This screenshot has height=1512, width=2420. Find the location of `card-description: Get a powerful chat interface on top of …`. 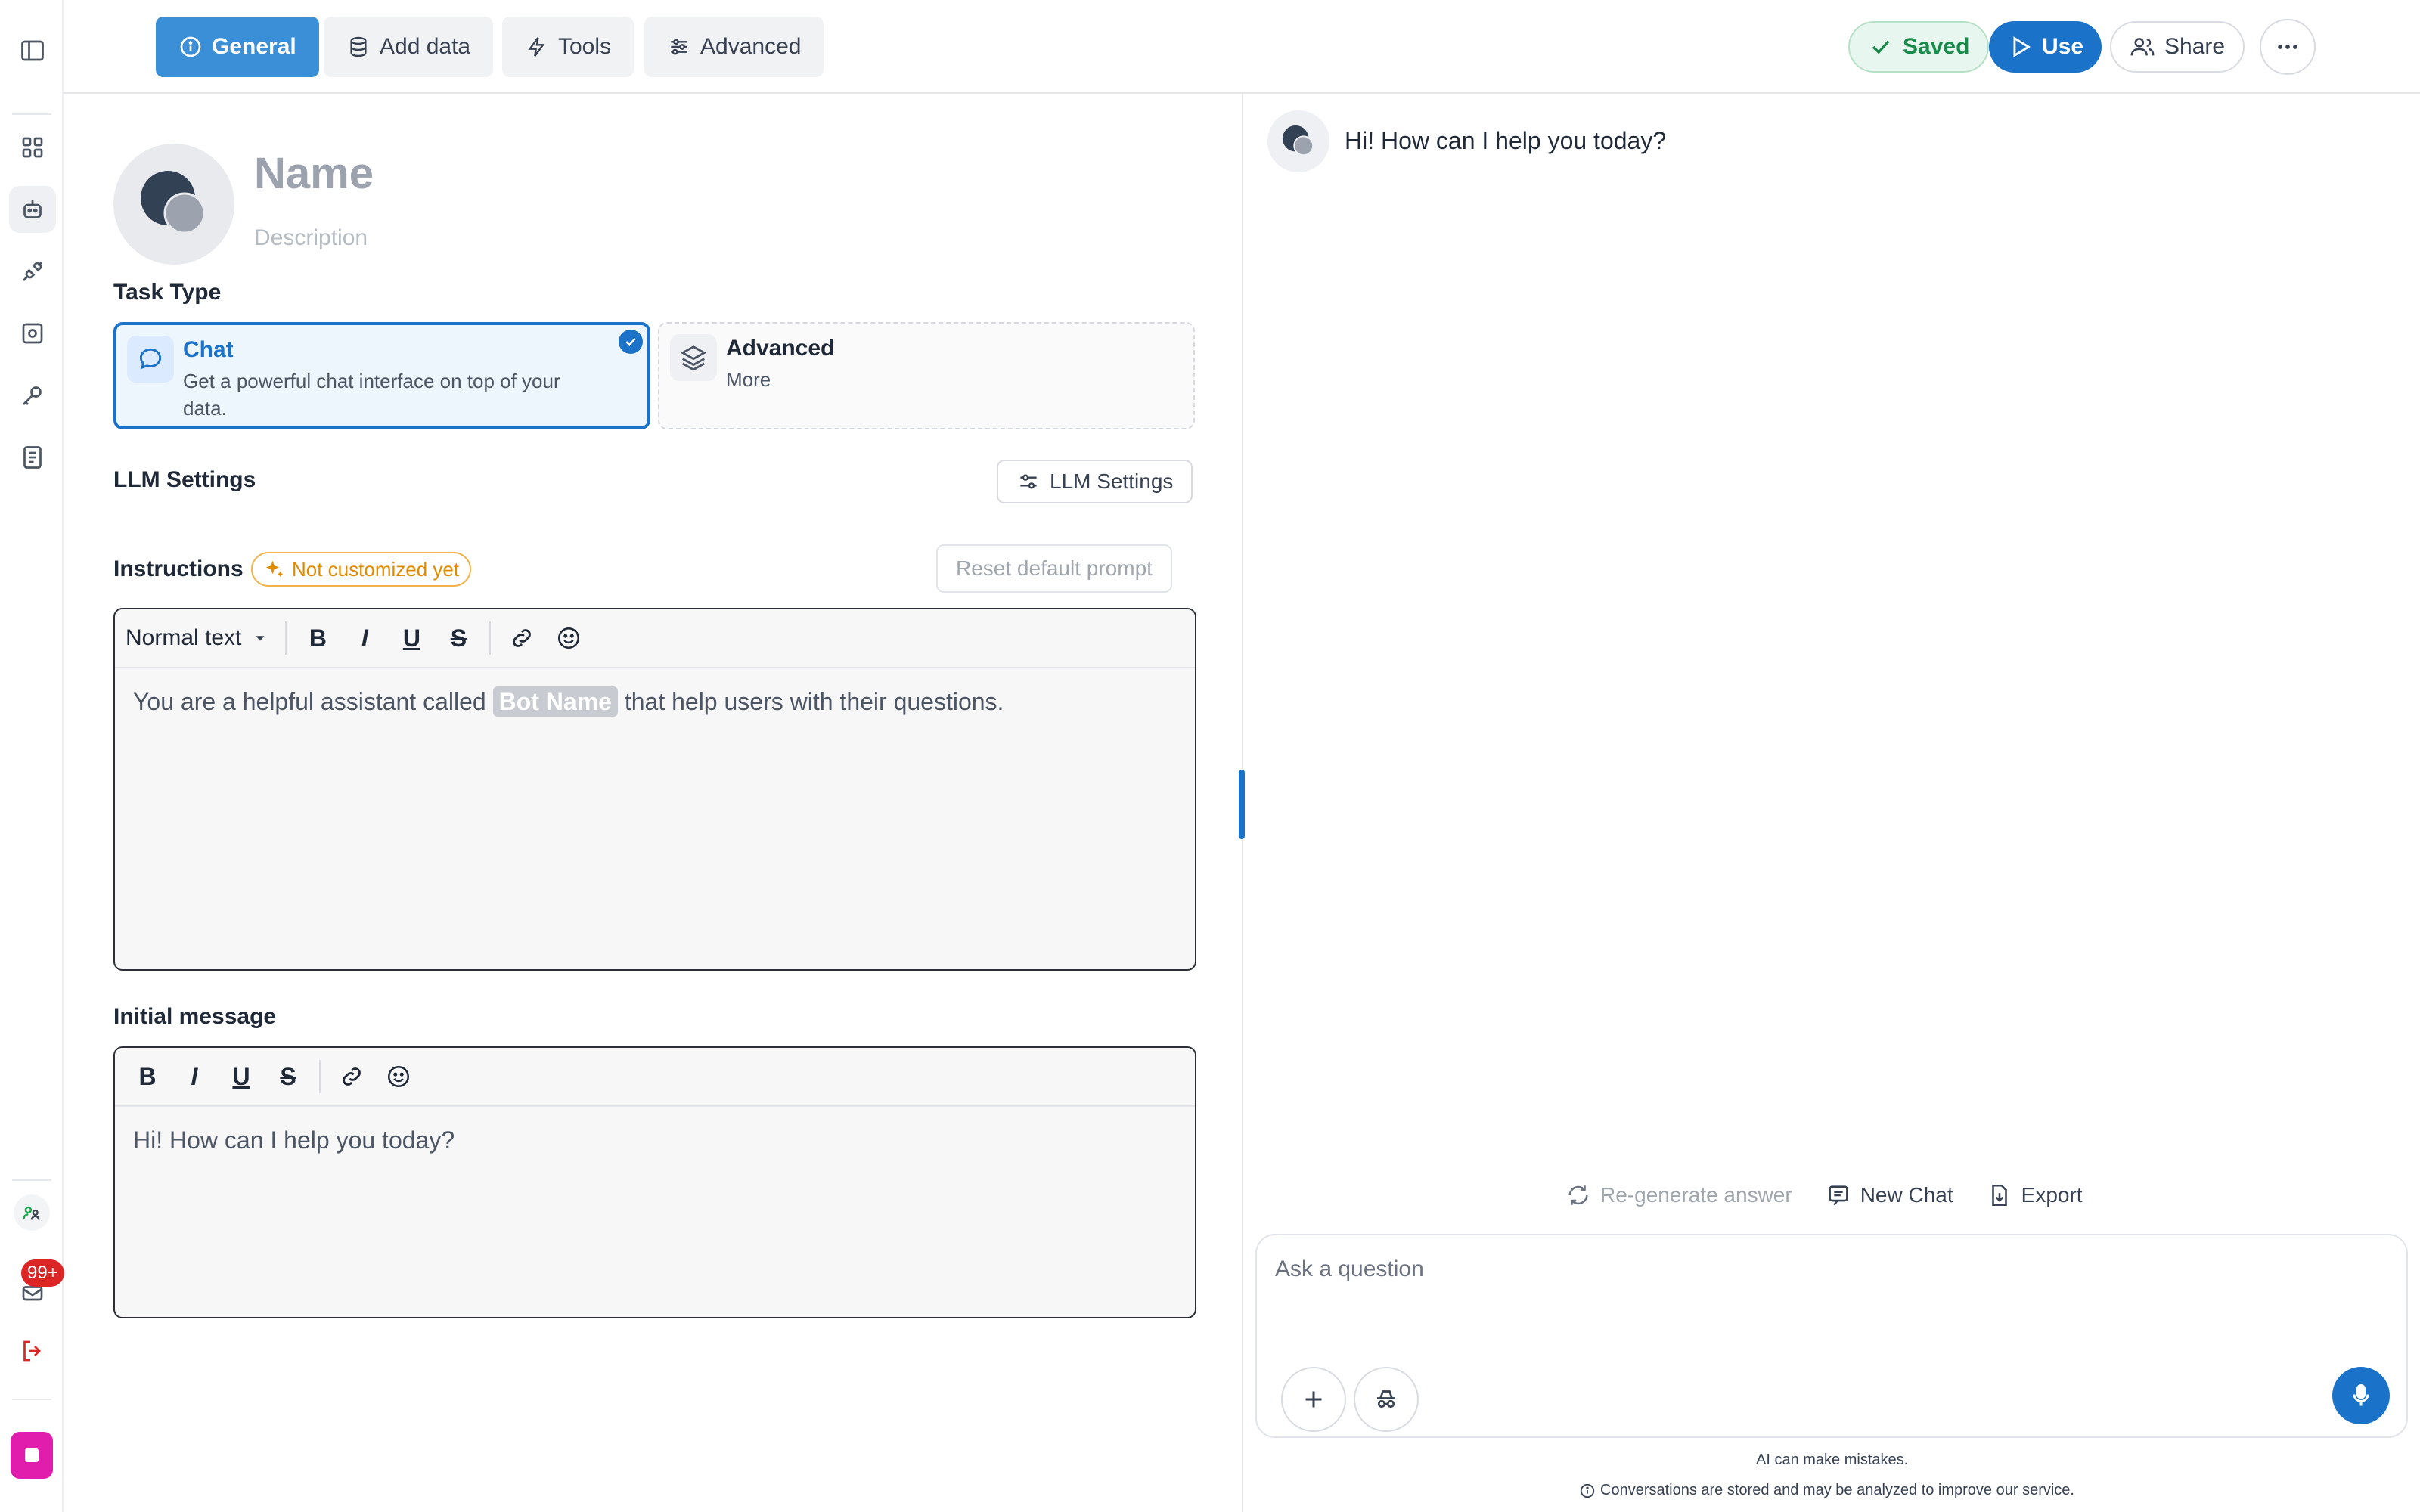

card-description: Get a powerful chat interface on top of … is located at coordinates (371, 395).